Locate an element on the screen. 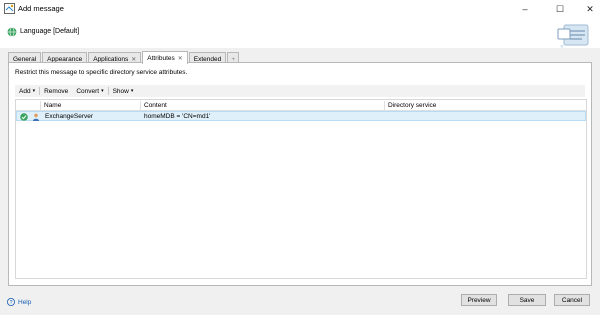 This screenshot has width=600, height=315. app-icon is located at coordinates (9, 8).